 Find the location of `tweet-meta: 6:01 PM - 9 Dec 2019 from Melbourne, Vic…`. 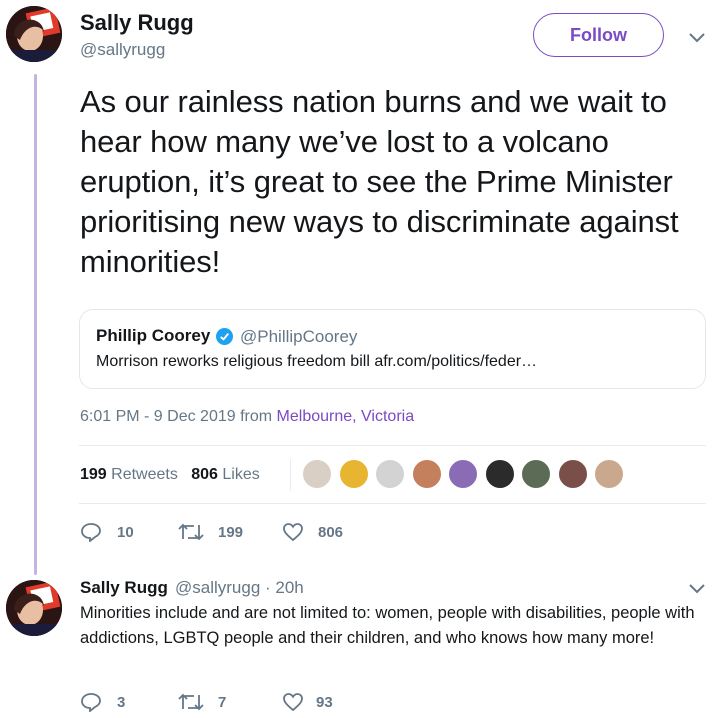

tweet-meta: 6:01 PM - 9 Dec 2019 from Melbourne, Vic… is located at coordinates (247, 417).